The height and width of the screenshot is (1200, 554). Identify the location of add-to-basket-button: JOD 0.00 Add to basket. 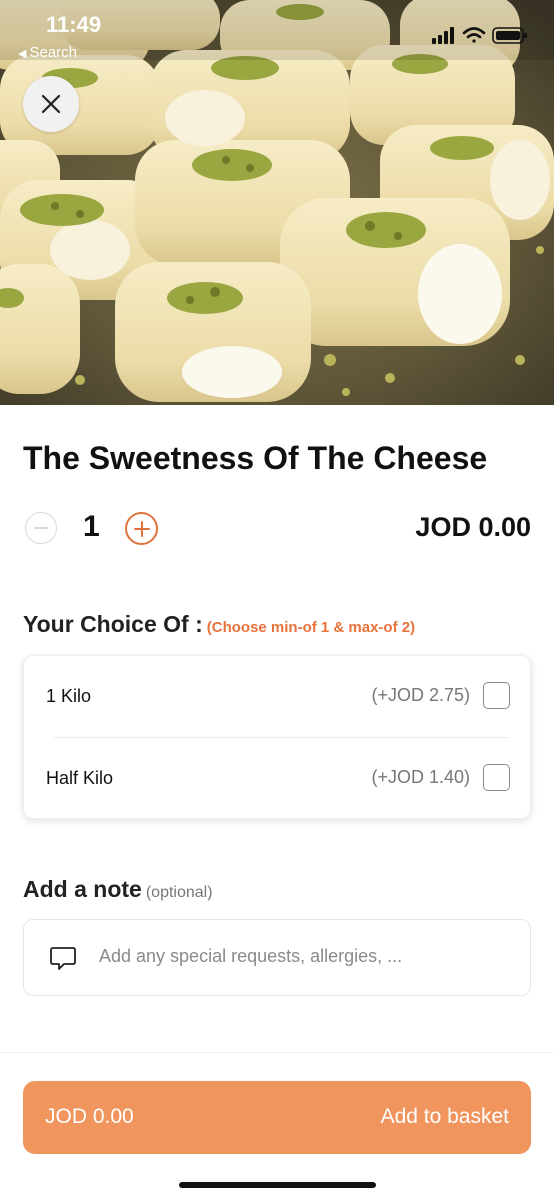
(277, 1117).